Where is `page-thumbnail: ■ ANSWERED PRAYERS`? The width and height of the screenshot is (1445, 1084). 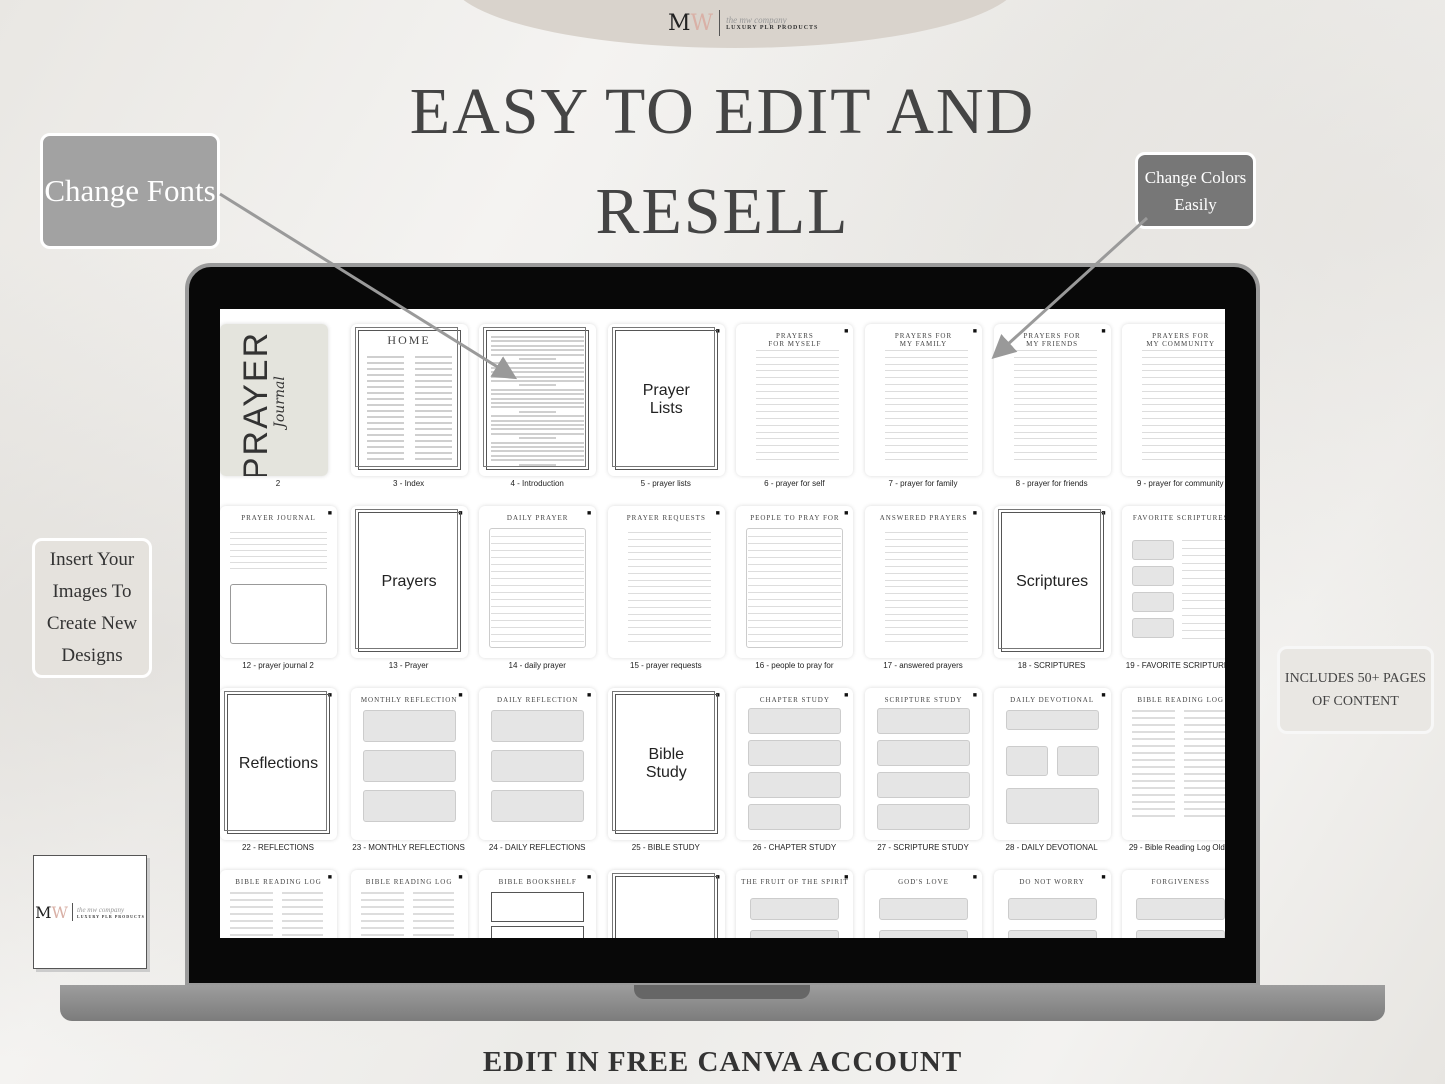 page-thumbnail: ■ ANSWERED PRAYERS is located at coordinates (923, 582).